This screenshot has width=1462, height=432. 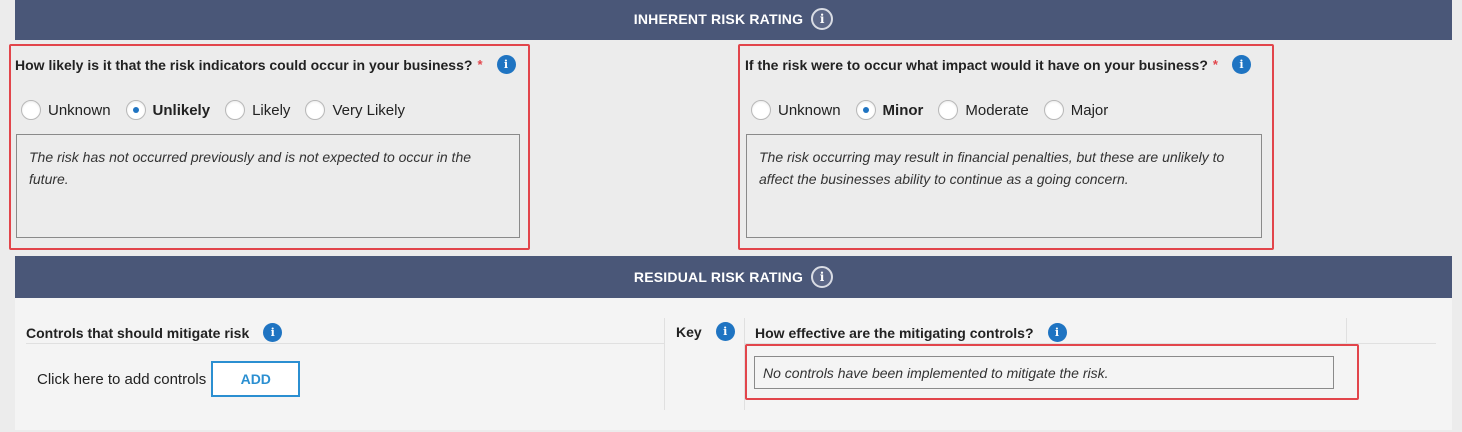 What do you see at coordinates (903, 110) in the screenshot?
I see `radio-label: Minor` at bounding box center [903, 110].